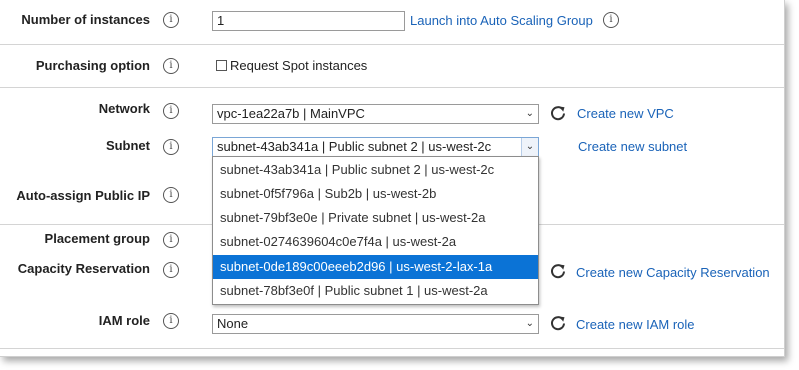 The width and height of the screenshot is (799, 370). Describe the element at coordinates (124, 320) in the screenshot. I see `iam-role-label: IAM role` at that location.